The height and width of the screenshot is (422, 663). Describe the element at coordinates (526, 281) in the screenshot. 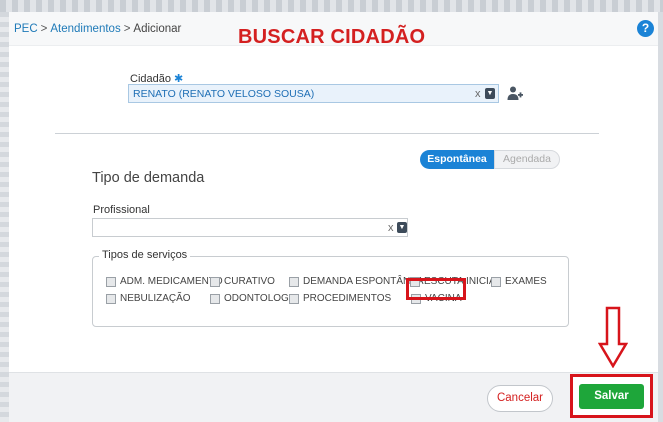

I see `checkbox-label: EXAMES` at that location.